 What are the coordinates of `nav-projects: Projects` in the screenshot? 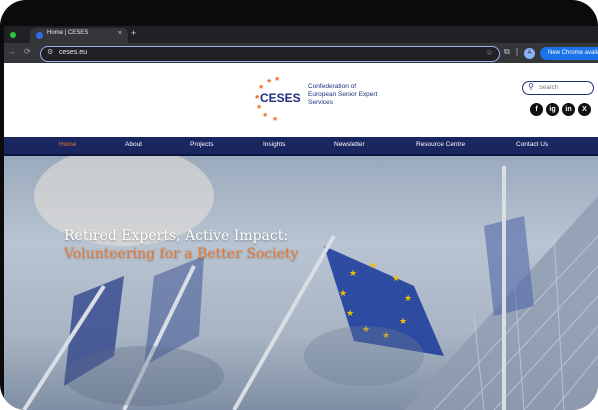 It's located at (201, 144).